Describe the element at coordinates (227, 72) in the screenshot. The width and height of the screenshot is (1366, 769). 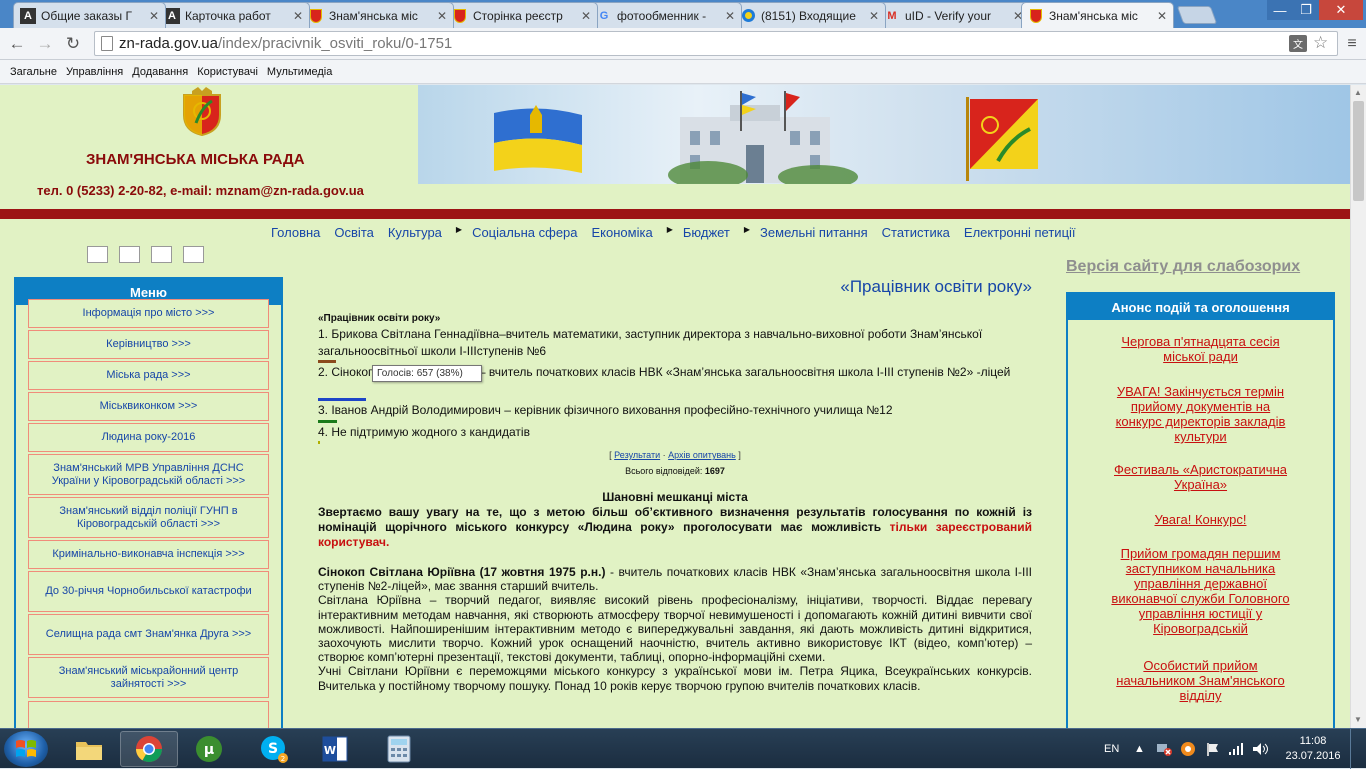
I see `bookmark-item: Користувачі` at that location.